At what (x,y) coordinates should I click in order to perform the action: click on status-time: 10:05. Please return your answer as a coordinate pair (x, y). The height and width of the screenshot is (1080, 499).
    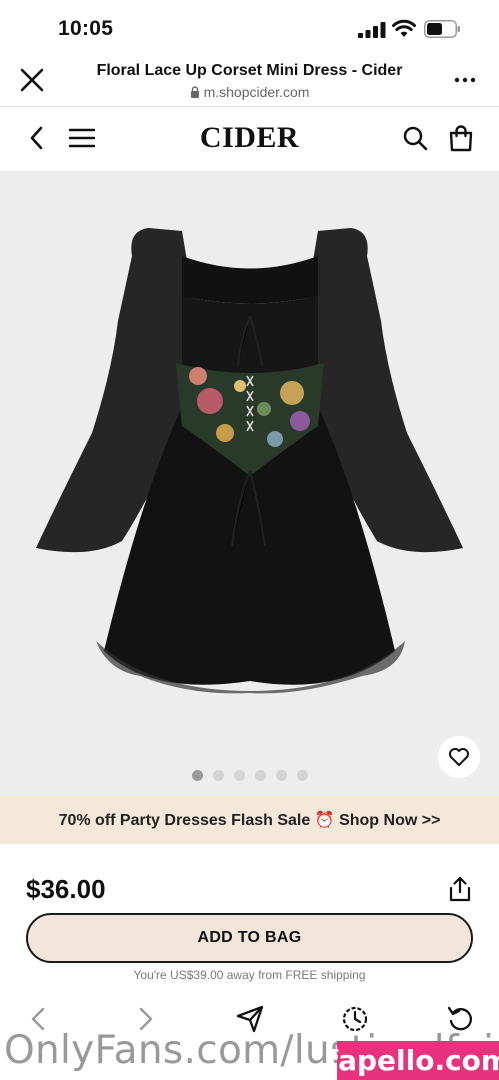
    Looking at the image, I should click on (86, 28).